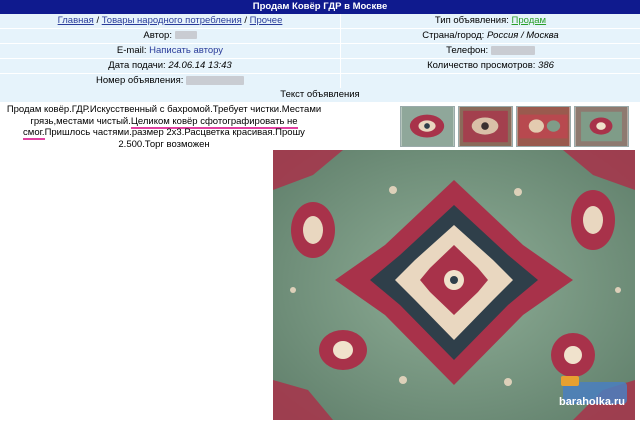 This screenshot has height=430, width=640. I want to click on info-row: Автор: Страна/город: Россия / Москва, so click(320, 36).